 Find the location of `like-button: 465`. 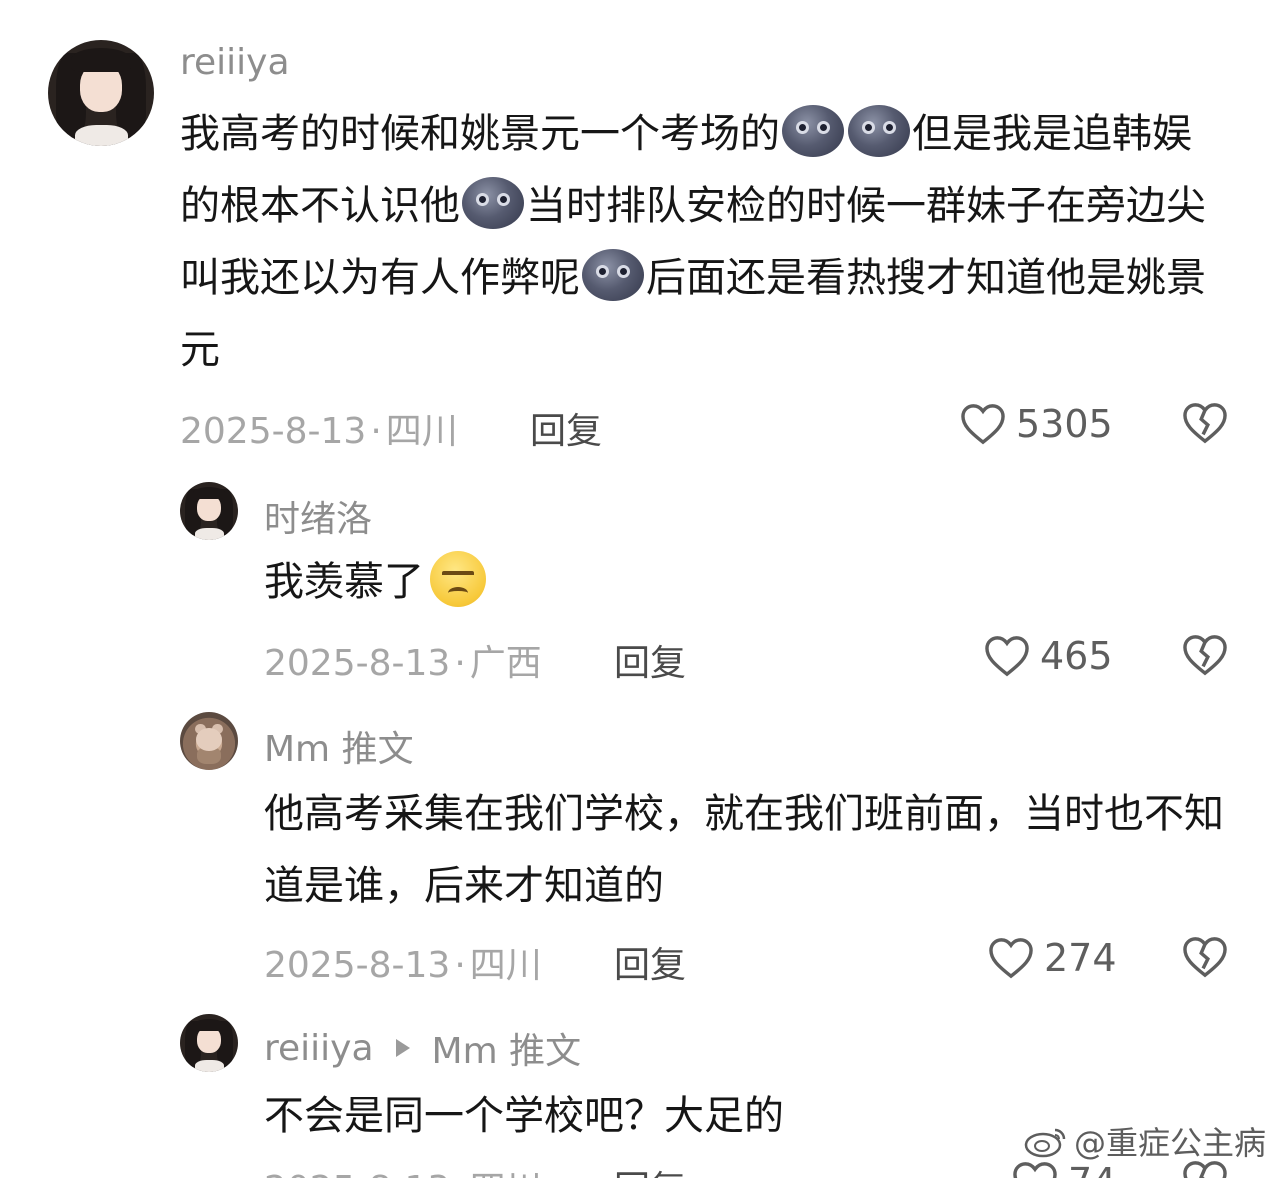

like-button: 465 is located at coordinates (1048, 656).